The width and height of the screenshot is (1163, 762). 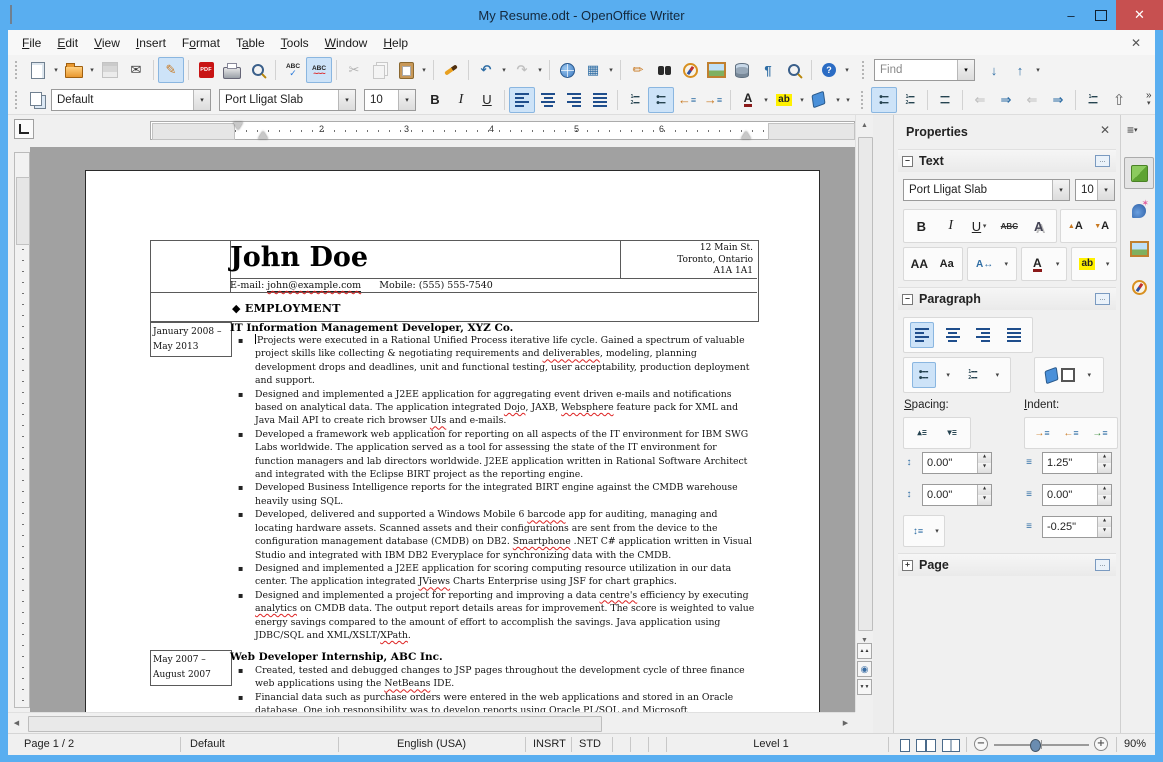 I want to click on nonprinting-chars-button: ¶, so click(x=768, y=70).